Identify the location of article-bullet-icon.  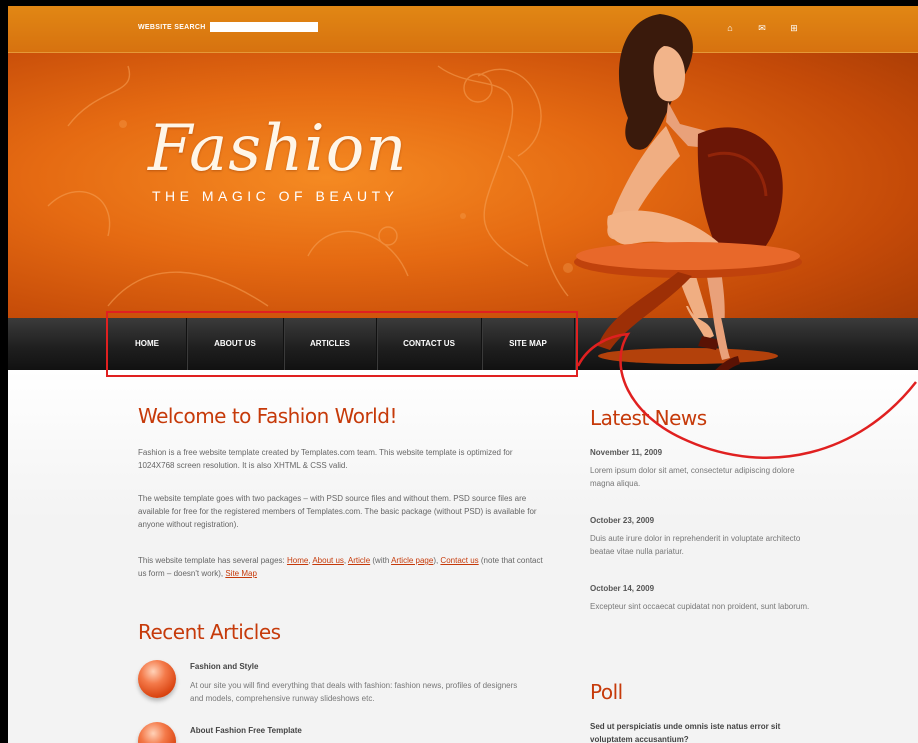
(157, 679).